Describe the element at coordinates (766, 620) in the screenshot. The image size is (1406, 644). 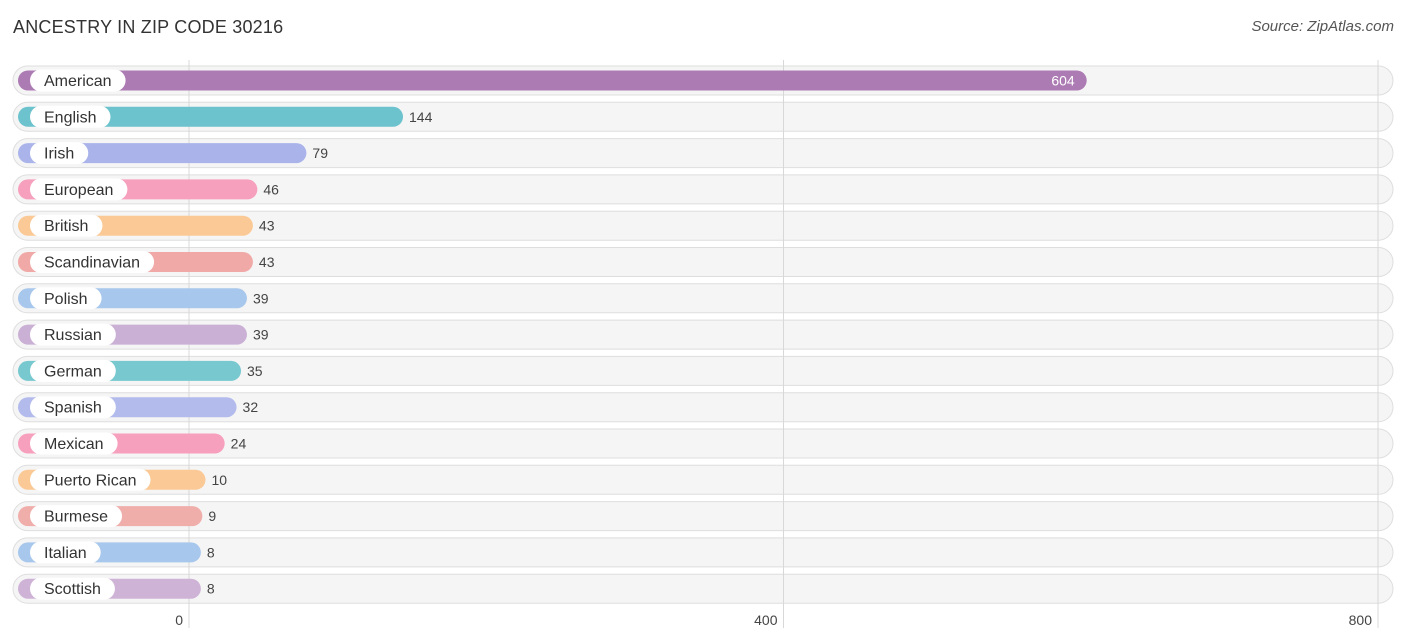
I see `x-tick-label: 400` at that location.